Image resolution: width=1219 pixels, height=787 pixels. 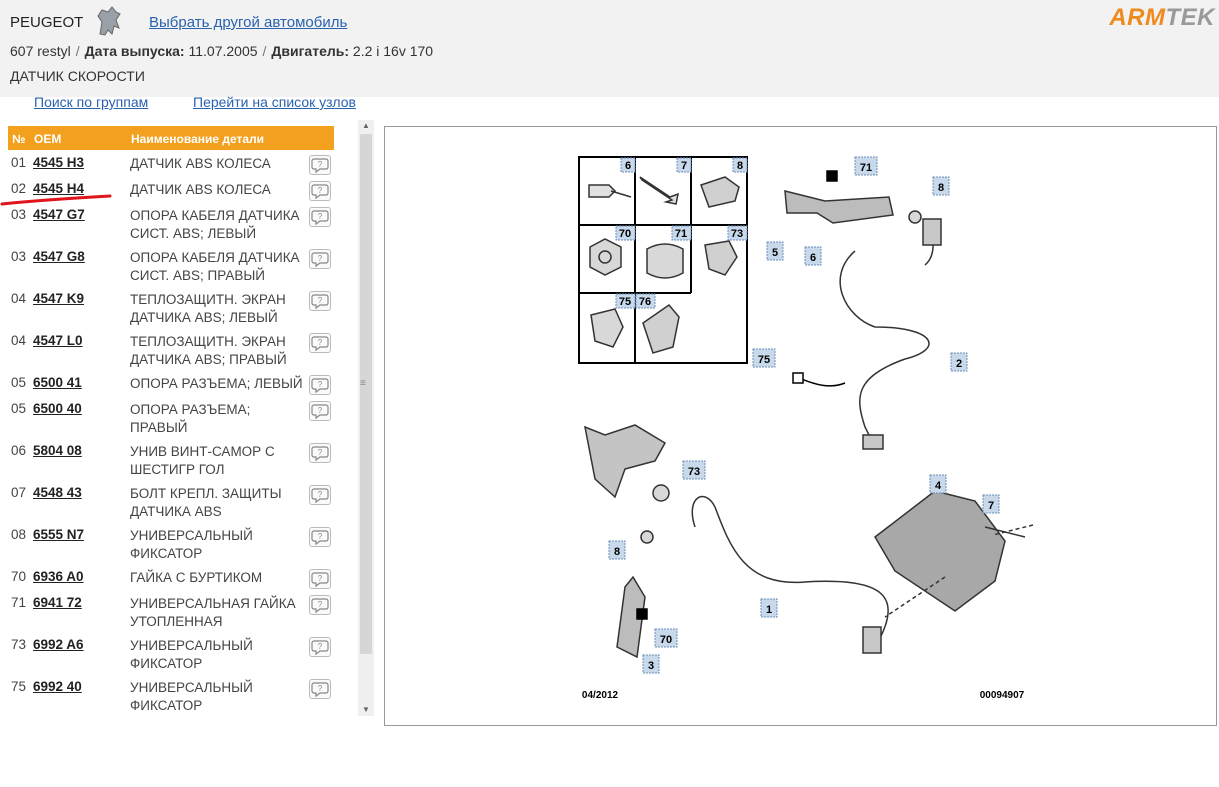 I want to click on table-row: 08 6555 N7 УНИВЕРСАЛЬНЫЙ ФИКСАТОР?, so click(x=171, y=543).